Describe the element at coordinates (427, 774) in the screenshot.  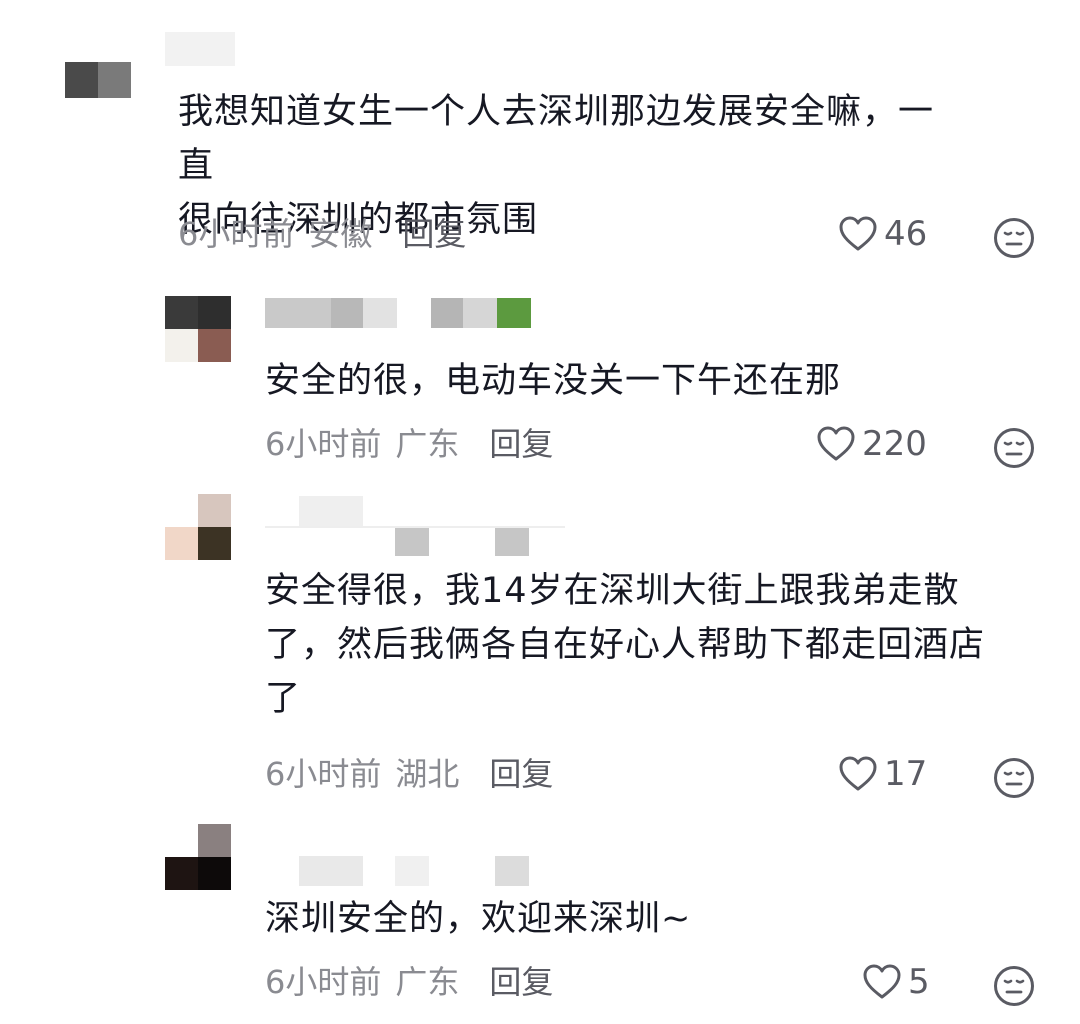
I see `comment-location: 湖北` at that location.